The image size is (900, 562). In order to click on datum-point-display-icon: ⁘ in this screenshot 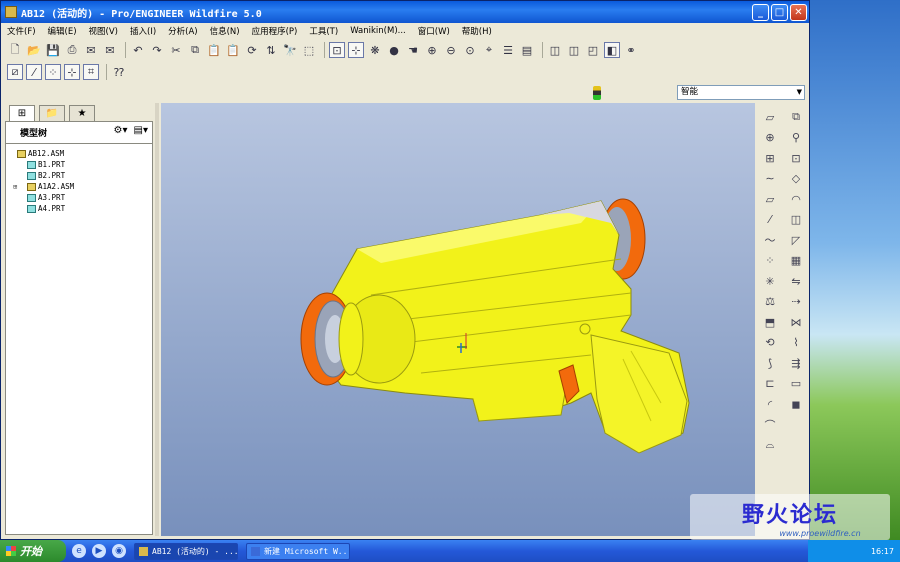, I will do `click(53, 72)`.